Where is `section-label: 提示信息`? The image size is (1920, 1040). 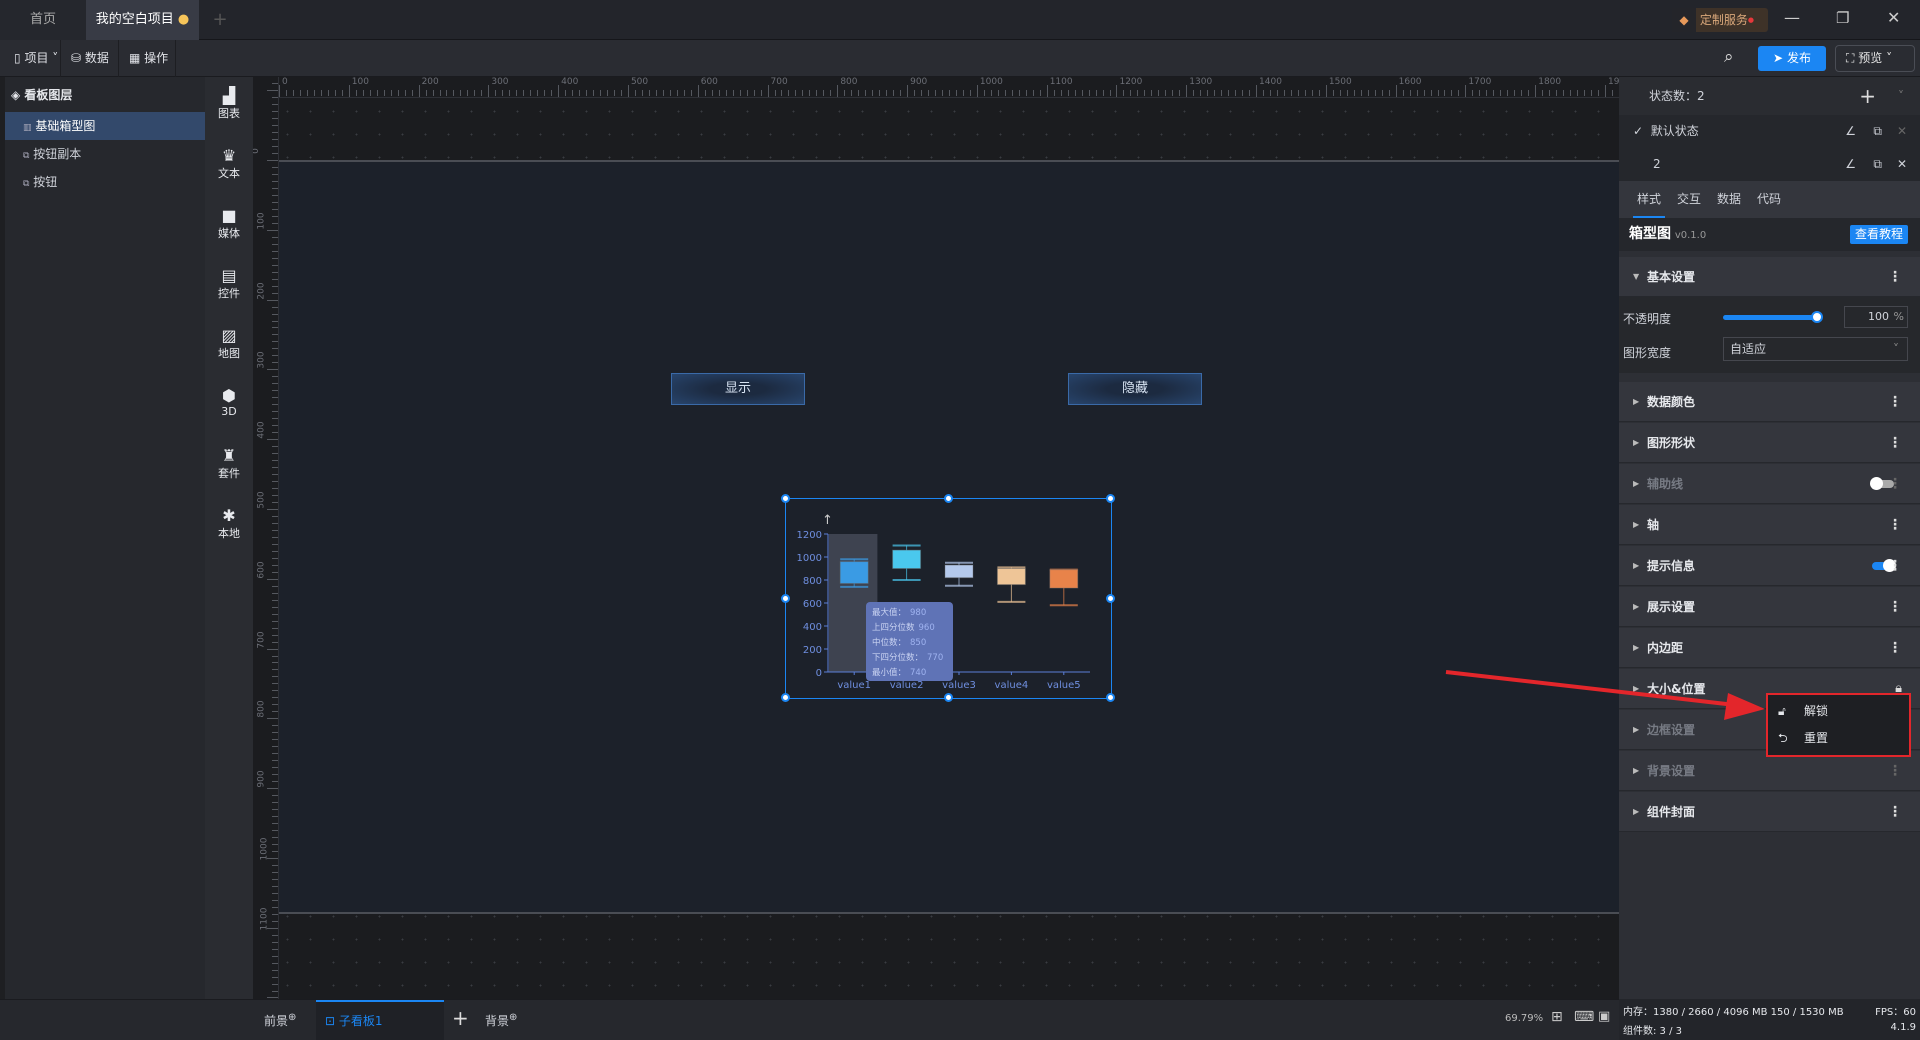
section-label: 提示信息 is located at coordinates (1671, 566).